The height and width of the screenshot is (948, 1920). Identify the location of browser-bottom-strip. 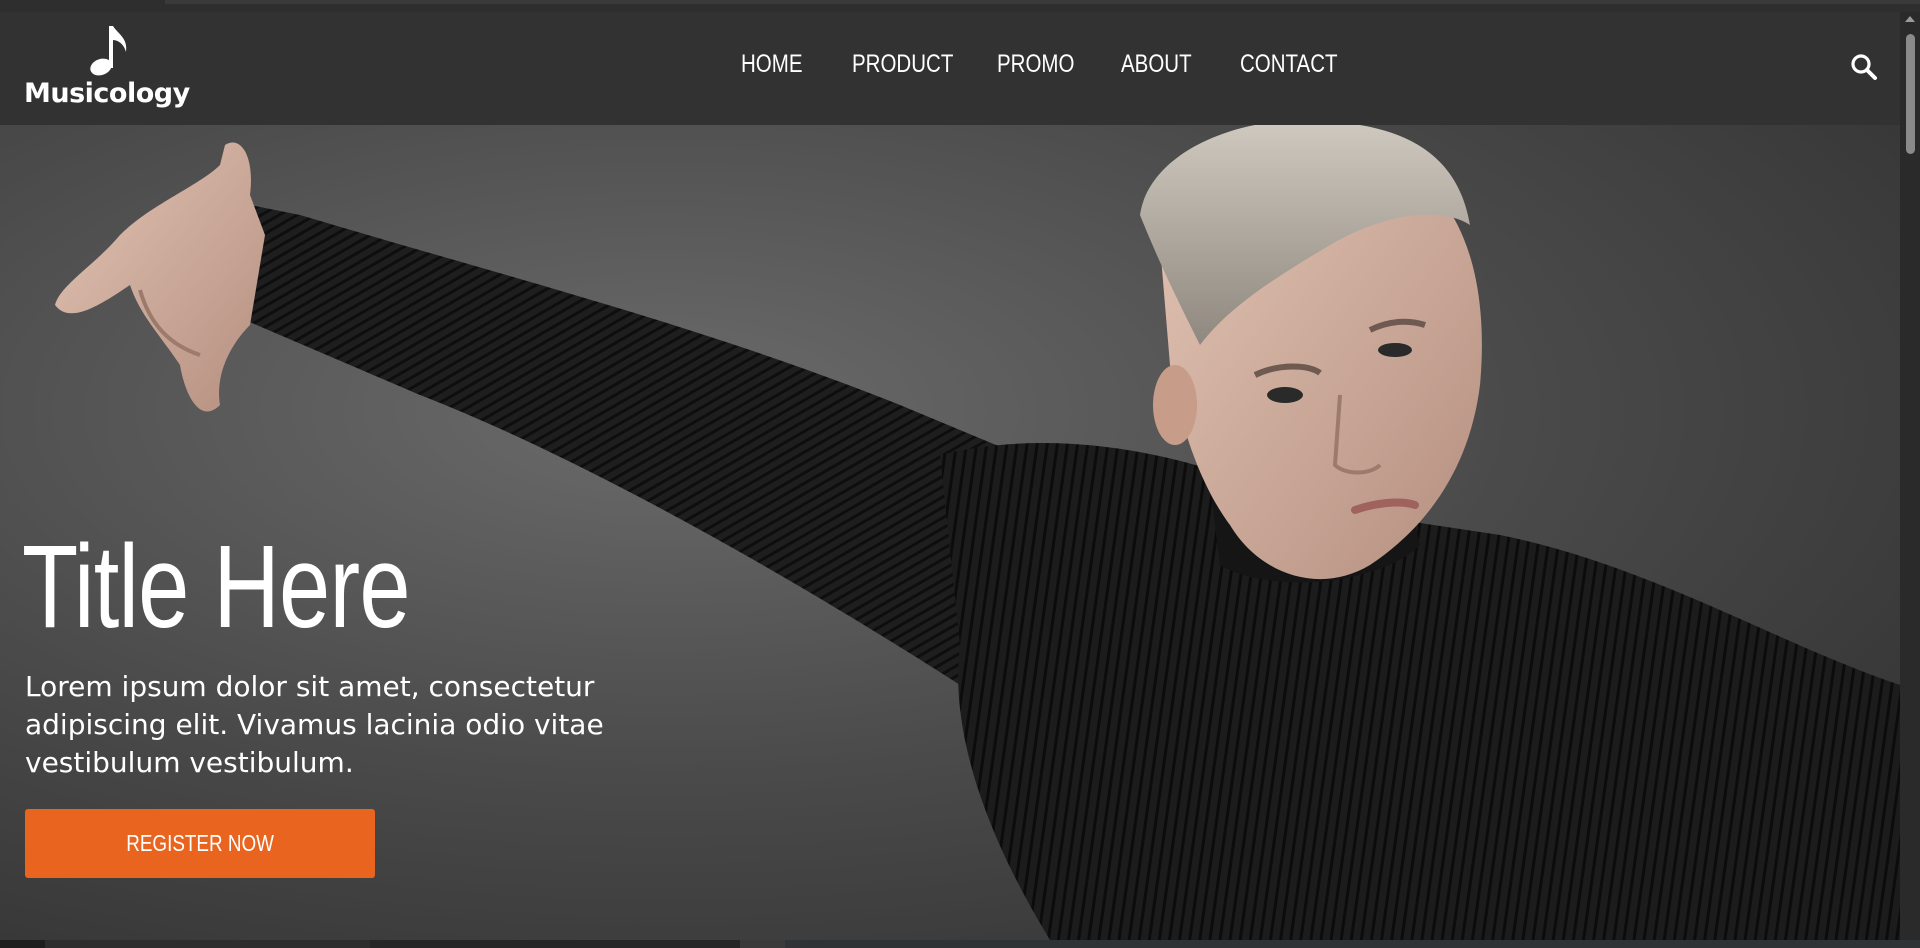
(960, 944).